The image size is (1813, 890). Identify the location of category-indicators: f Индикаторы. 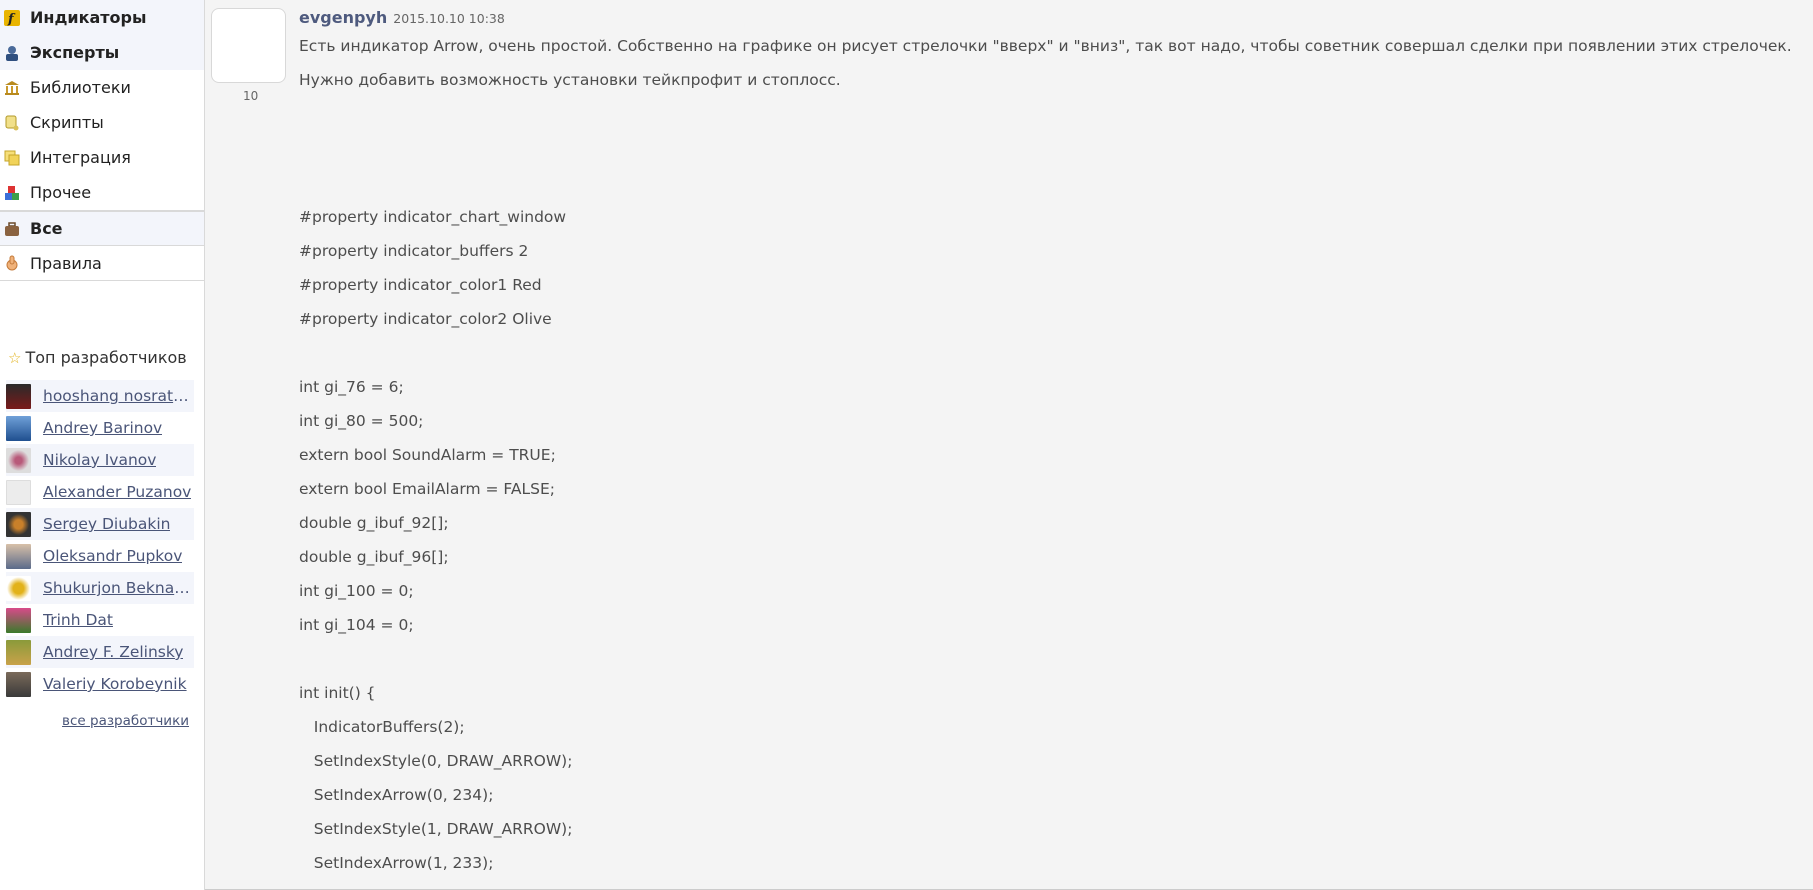
(102, 17).